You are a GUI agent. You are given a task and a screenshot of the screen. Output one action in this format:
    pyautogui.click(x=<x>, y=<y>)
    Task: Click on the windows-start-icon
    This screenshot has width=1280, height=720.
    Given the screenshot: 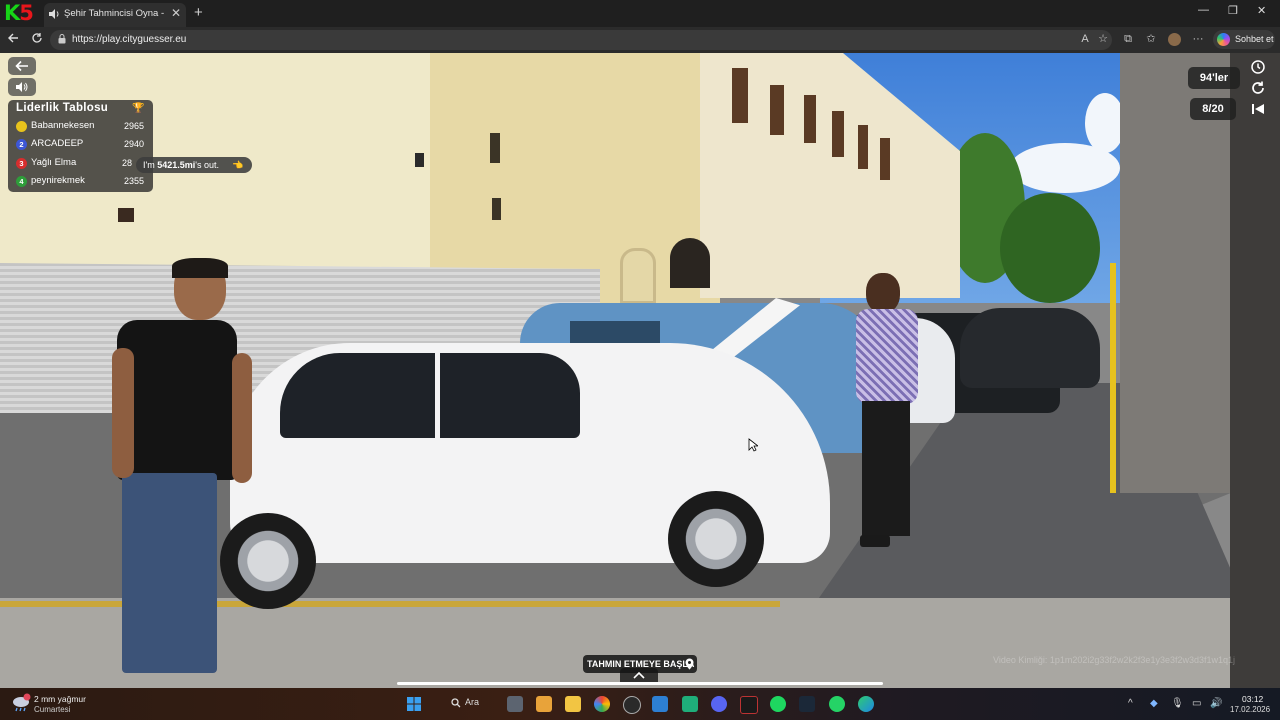 What is the action you would take?
    pyautogui.click(x=414, y=704)
    